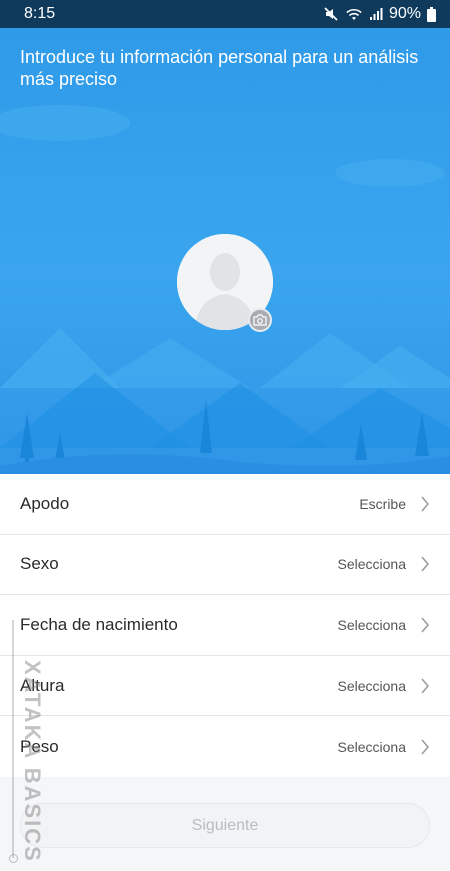 This screenshot has width=450, height=871. I want to click on row-label: Apodo, so click(45, 503).